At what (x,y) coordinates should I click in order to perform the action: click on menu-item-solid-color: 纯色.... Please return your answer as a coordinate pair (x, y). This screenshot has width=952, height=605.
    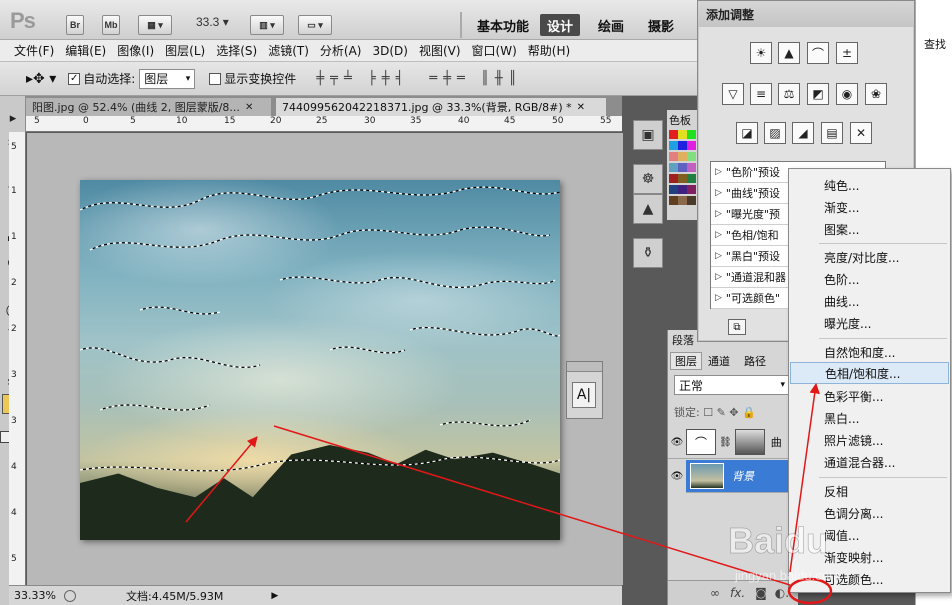
    Looking at the image, I should click on (869, 185).